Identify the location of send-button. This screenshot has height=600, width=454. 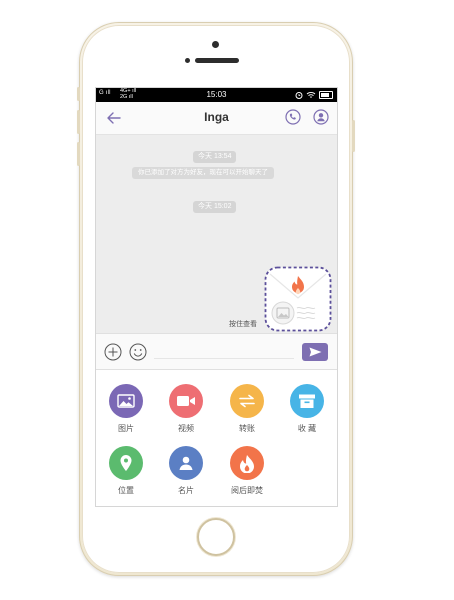
(315, 352).